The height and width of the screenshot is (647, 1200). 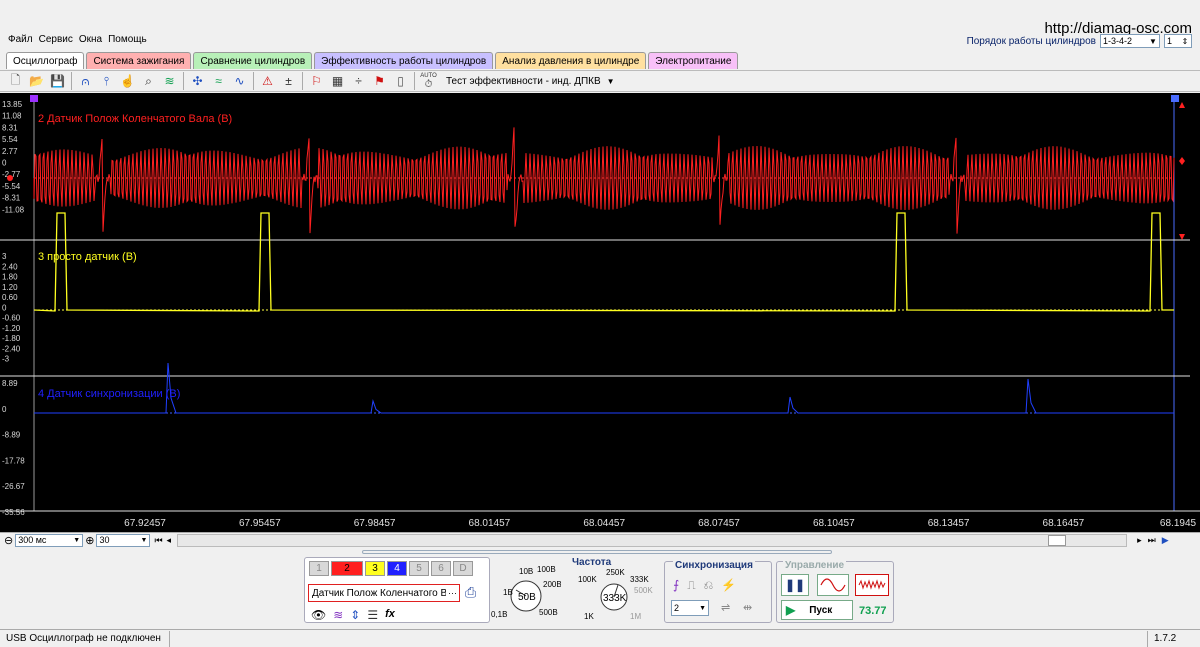 I want to click on print-icon: ⎙, so click(x=470, y=592).